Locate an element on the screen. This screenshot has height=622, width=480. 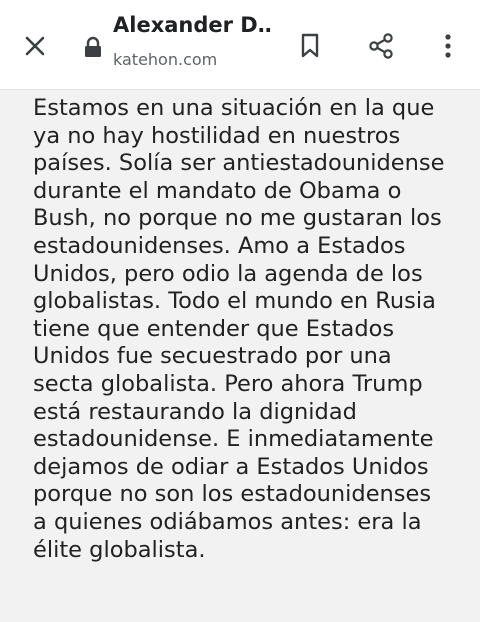
paragraph-line: países. Solía ser antiestadounidense is located at coordinates (239, 163).